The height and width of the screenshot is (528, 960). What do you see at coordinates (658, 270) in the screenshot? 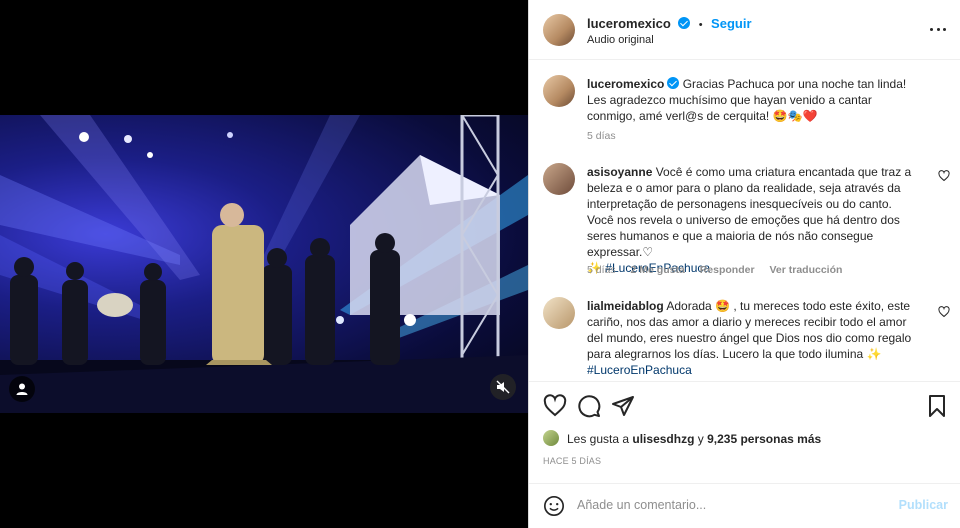
I see `comment-likes: 2 Me gusta` at bounding box center [658, 270].